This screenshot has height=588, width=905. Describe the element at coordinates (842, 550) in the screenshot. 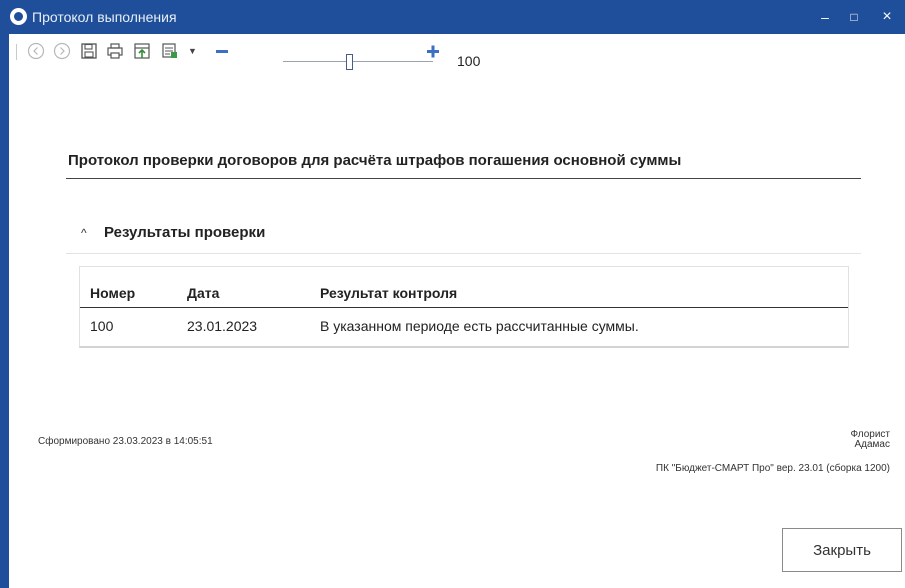

I see `close-button: Закрыть` at that location.